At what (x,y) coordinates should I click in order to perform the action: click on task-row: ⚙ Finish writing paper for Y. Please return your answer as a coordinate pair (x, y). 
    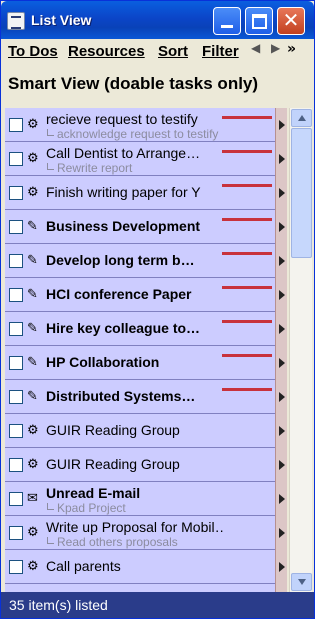
    Looking at the image, I should click on (146, 193).